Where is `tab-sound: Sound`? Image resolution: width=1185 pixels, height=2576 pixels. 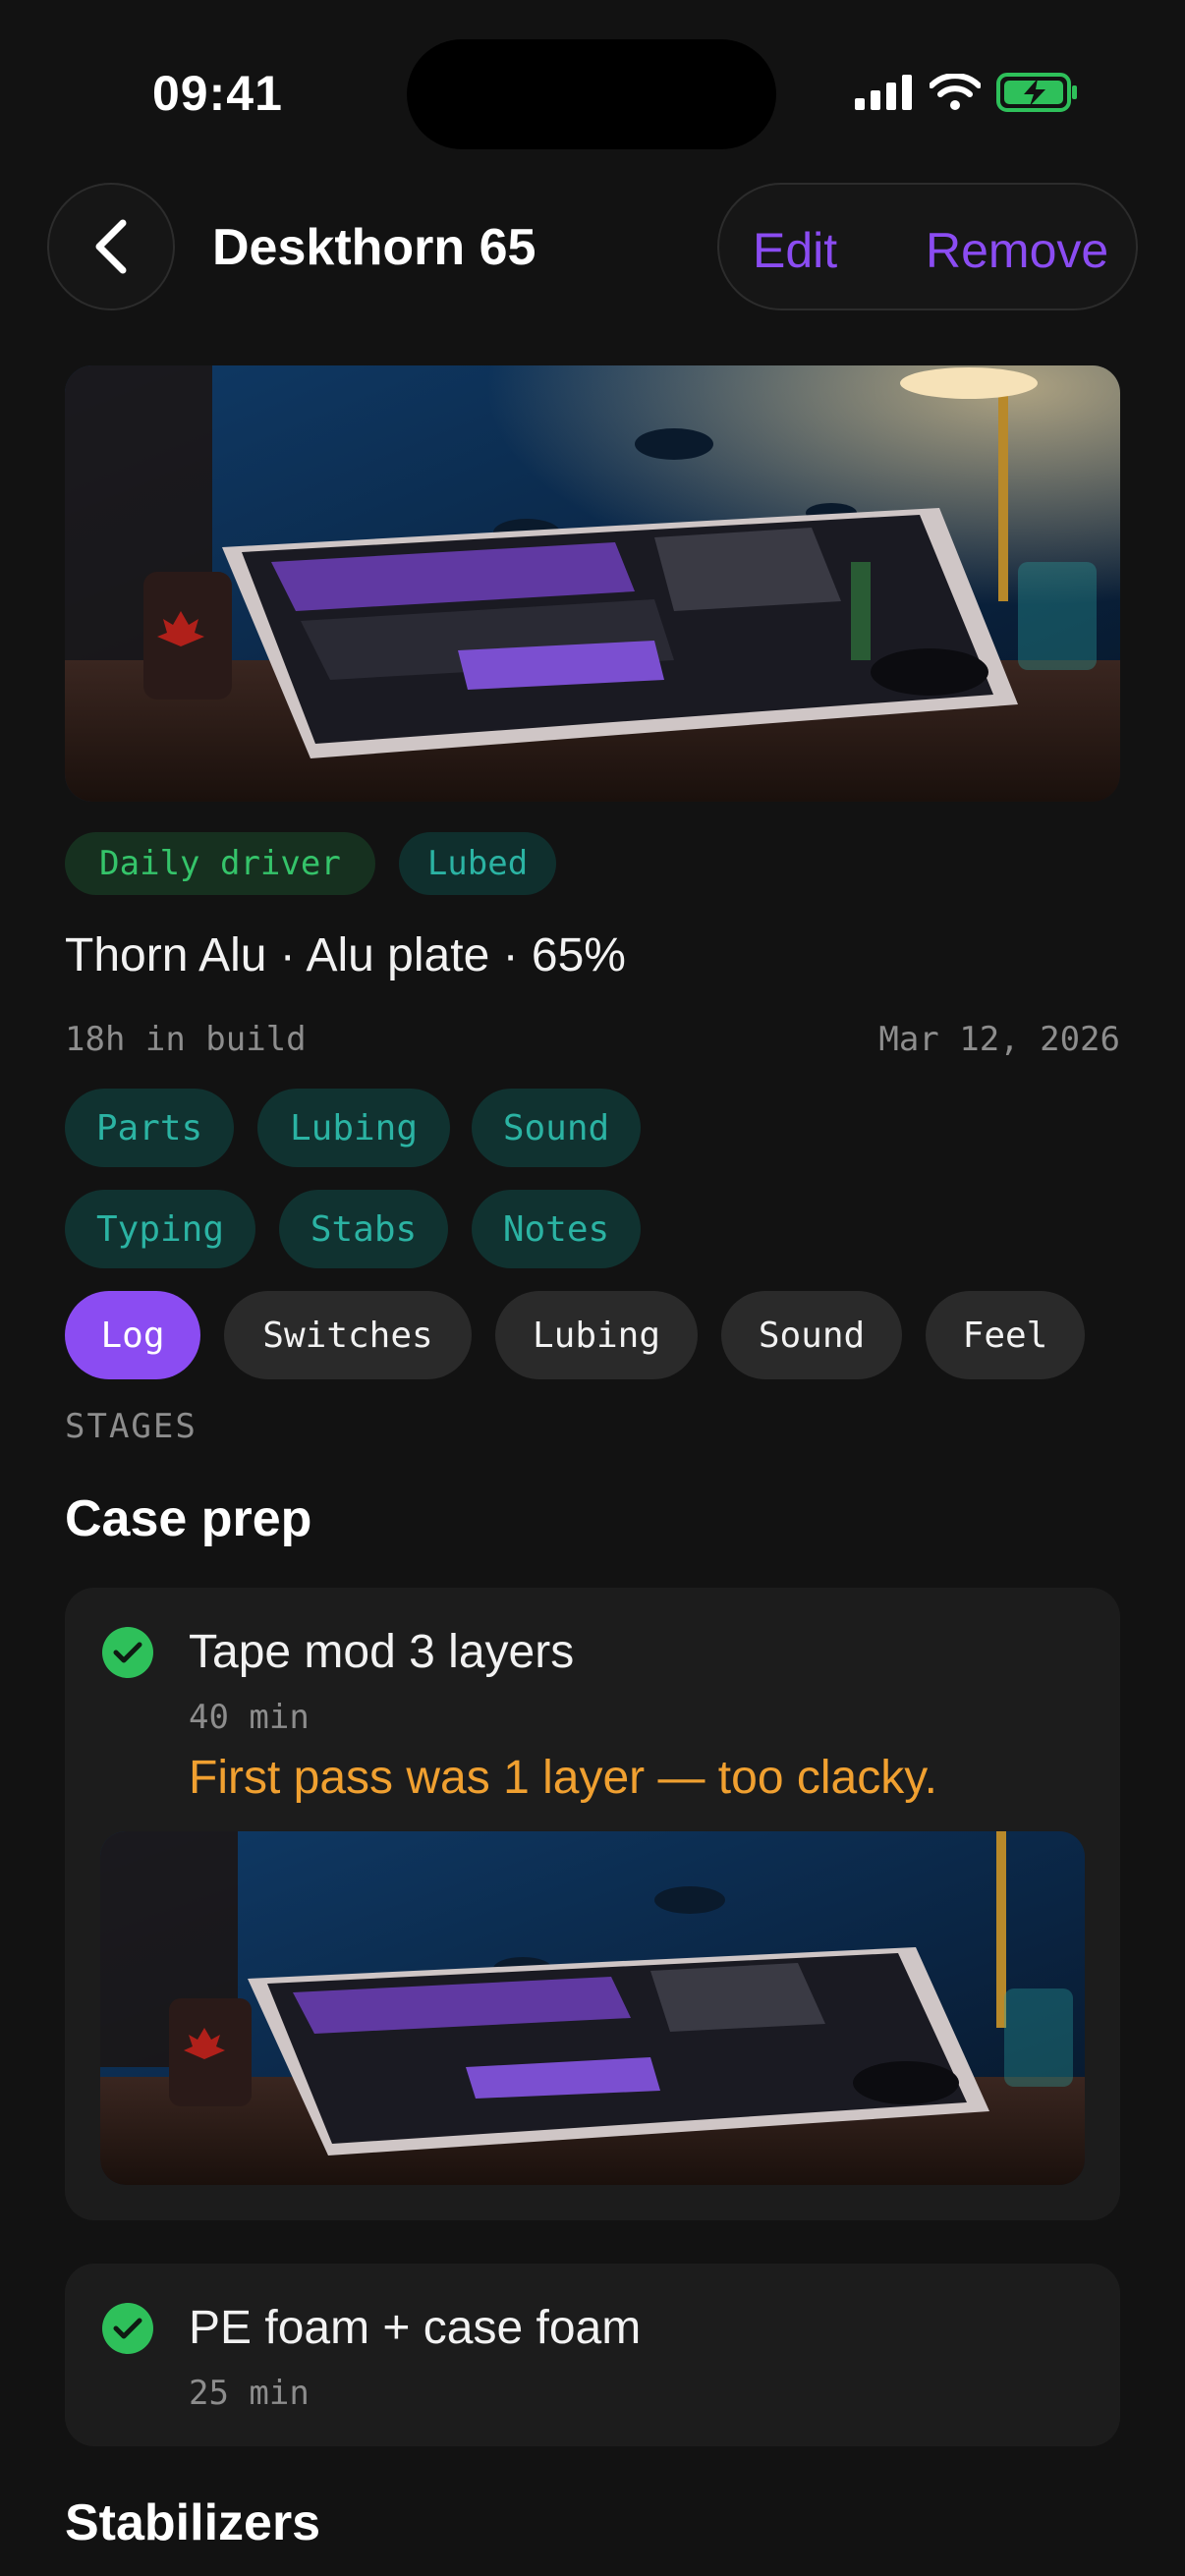
tab-sound: Sound is located at coordinates (812, 1335).